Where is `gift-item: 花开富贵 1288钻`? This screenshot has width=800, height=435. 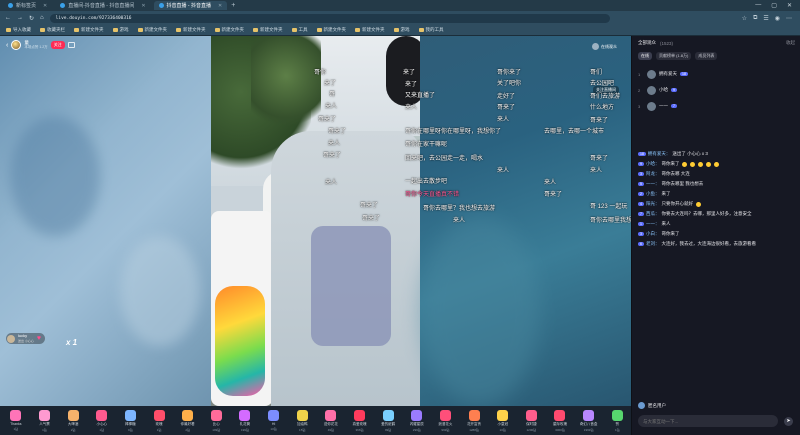 gift-item: 花开富贵 1288钻 is located at coordinates (474, 420).